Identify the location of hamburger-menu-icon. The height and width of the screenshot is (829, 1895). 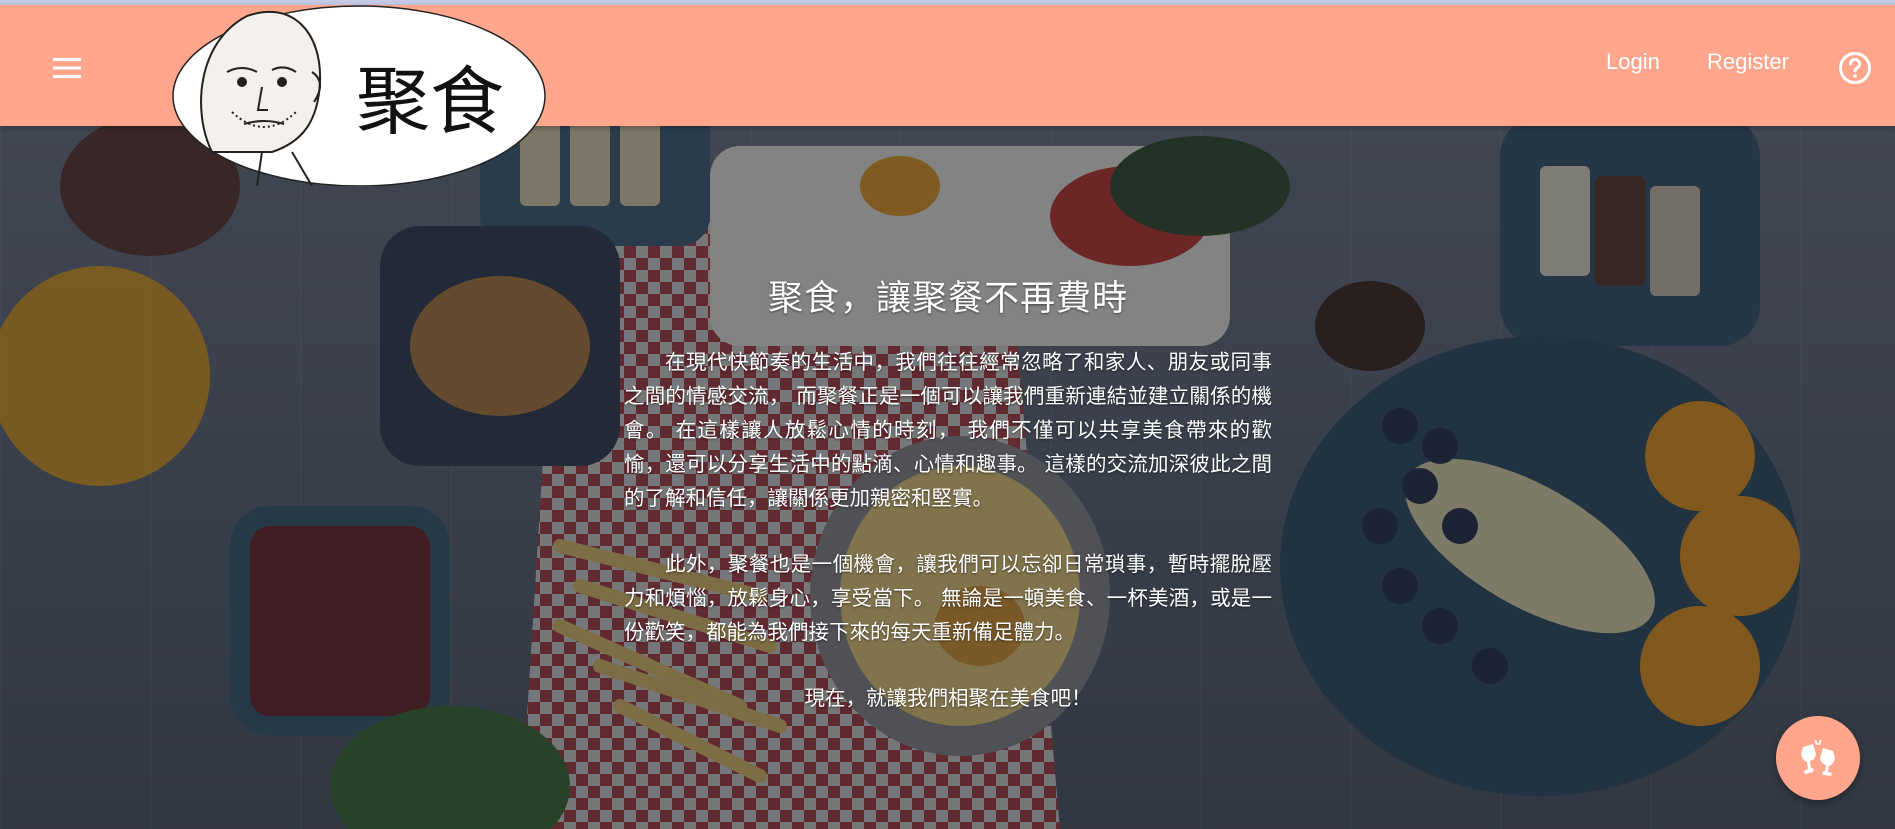
(67, 68).